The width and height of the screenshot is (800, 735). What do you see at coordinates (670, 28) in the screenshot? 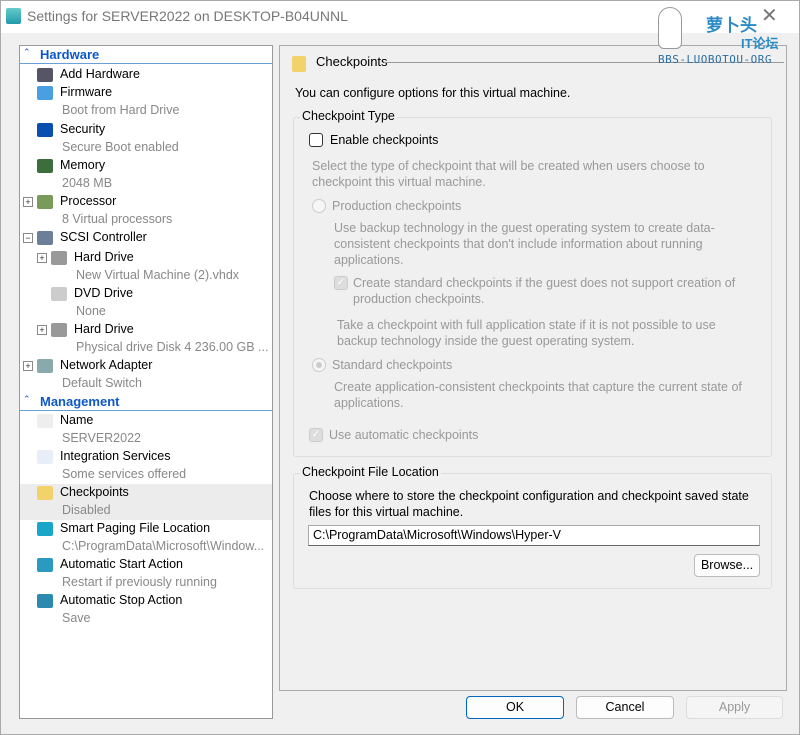
I see `mascot-icon` at bounding box center [670, 28].